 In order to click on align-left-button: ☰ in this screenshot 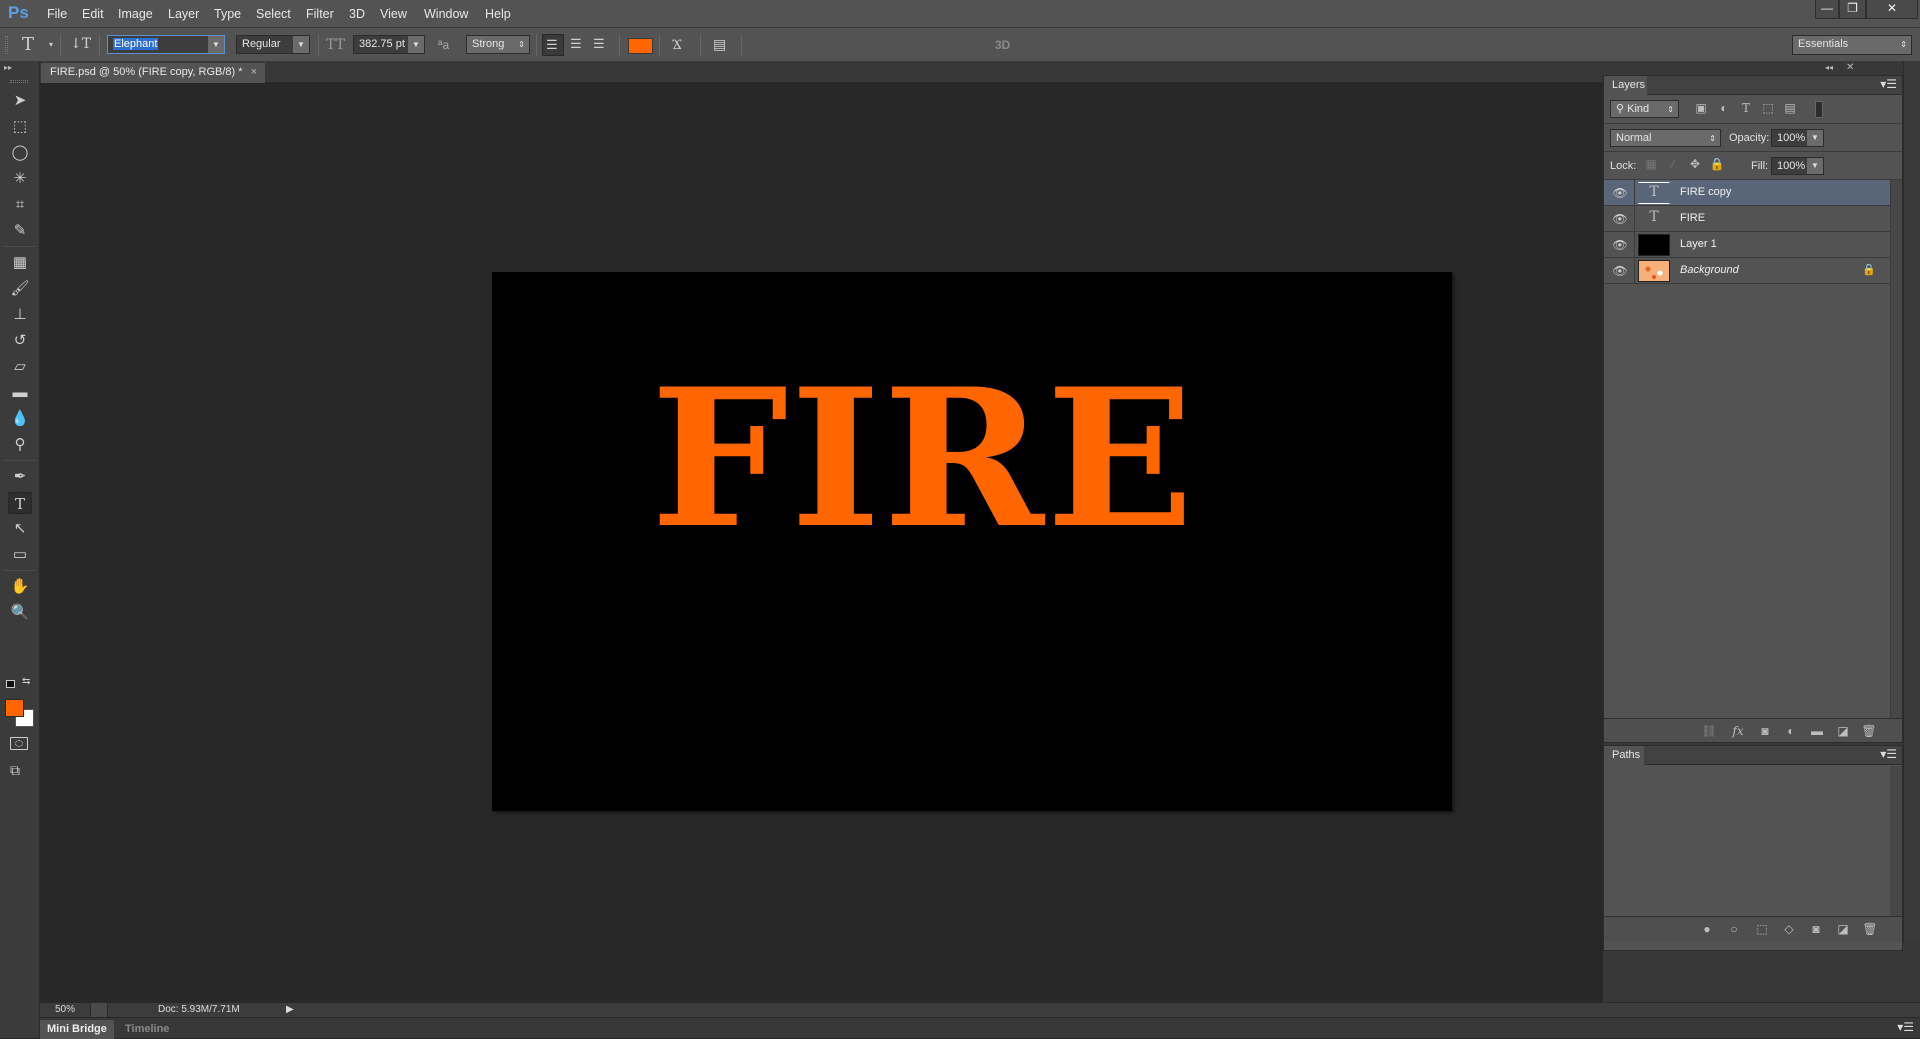, I will do `click(553, 45)`.